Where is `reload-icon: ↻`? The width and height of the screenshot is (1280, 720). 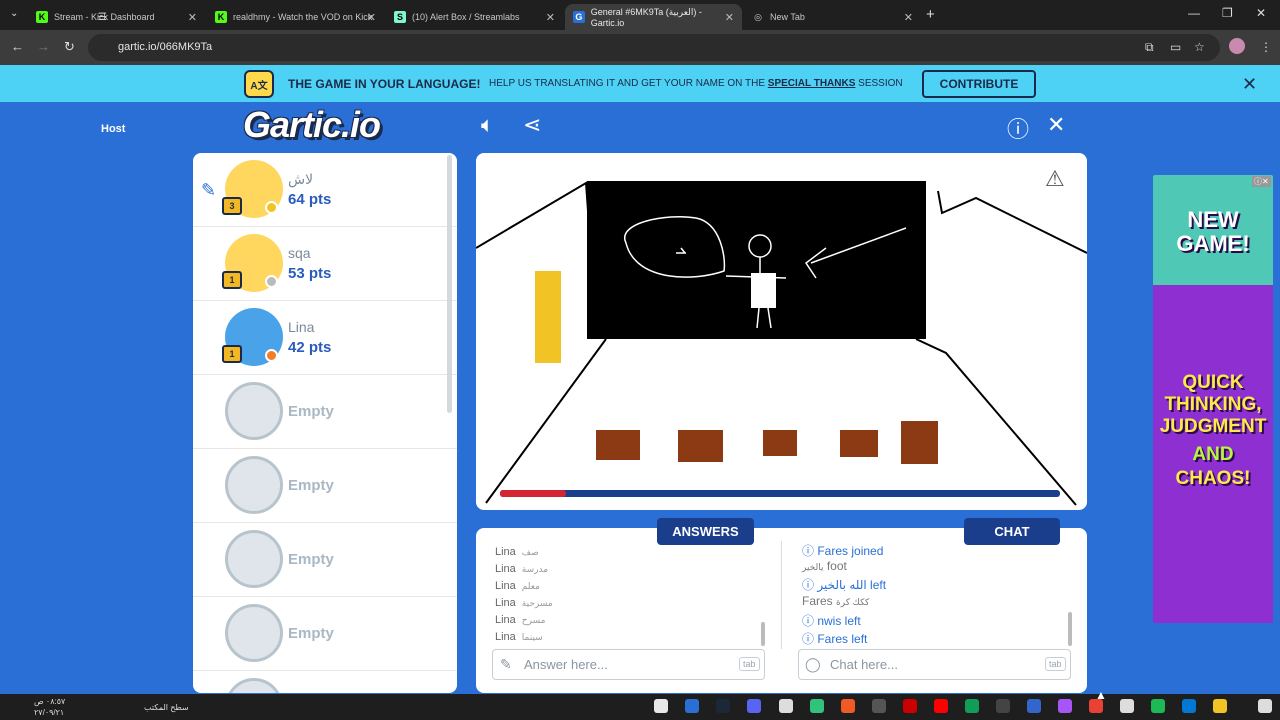 reload-icon: ↻ is located at coordinates (69, 47).